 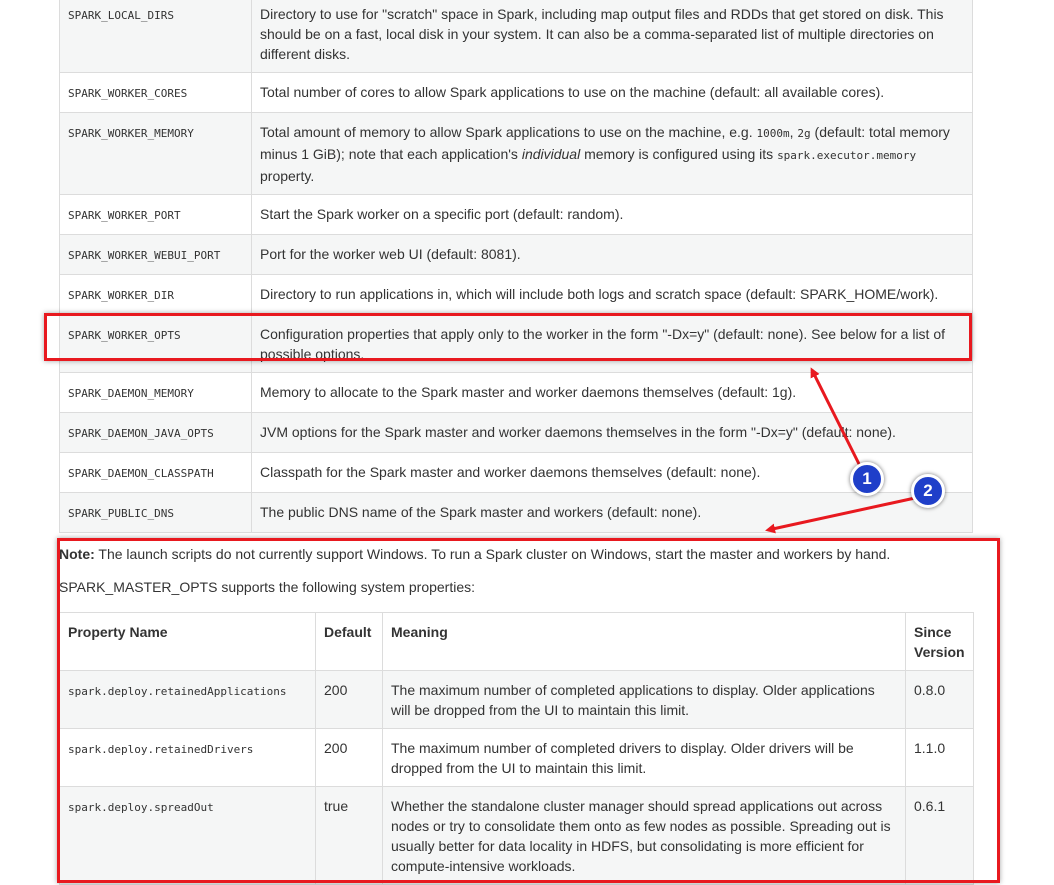 What do you see at coordinates (155, 392) in the screenshot?
I see `env-var-name: SPARK_DAEMON_MEMORY` at bounding box center [155, 392].